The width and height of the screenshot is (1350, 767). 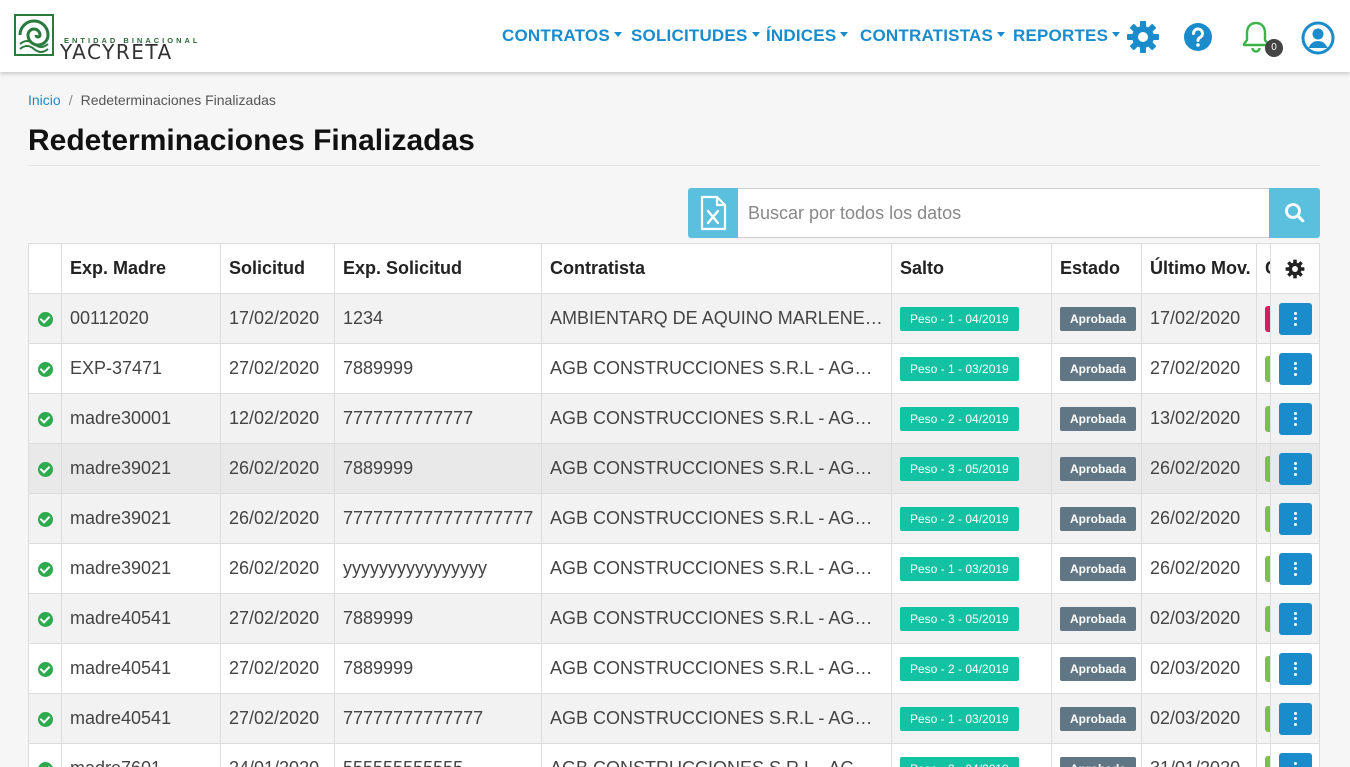 What do you see at coordinates (277, 718) in the screenshot?
I see `cell-solicitud: 27/02/2020` at bounding box center [277, 718].